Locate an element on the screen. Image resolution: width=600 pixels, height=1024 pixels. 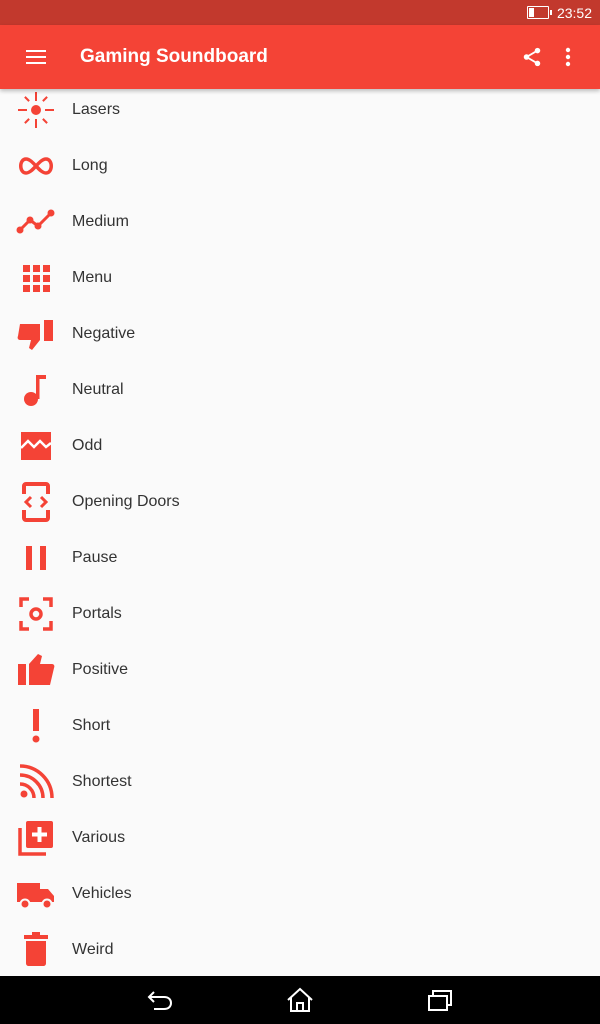
timeline-icon is located at coordinates (35, 221).